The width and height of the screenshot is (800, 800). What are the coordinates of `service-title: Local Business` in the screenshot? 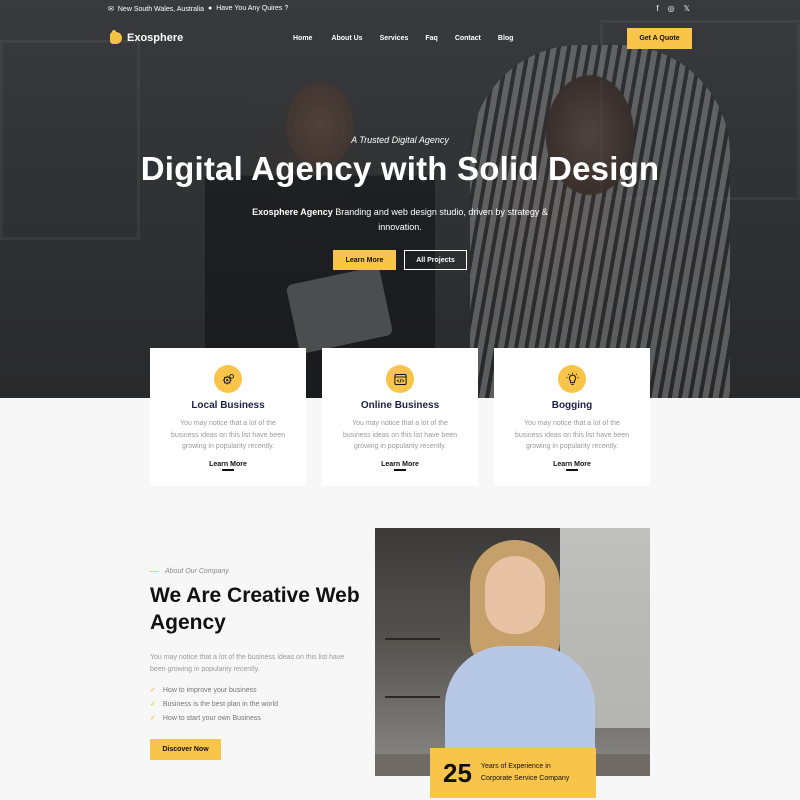 It's located at (228, 405).